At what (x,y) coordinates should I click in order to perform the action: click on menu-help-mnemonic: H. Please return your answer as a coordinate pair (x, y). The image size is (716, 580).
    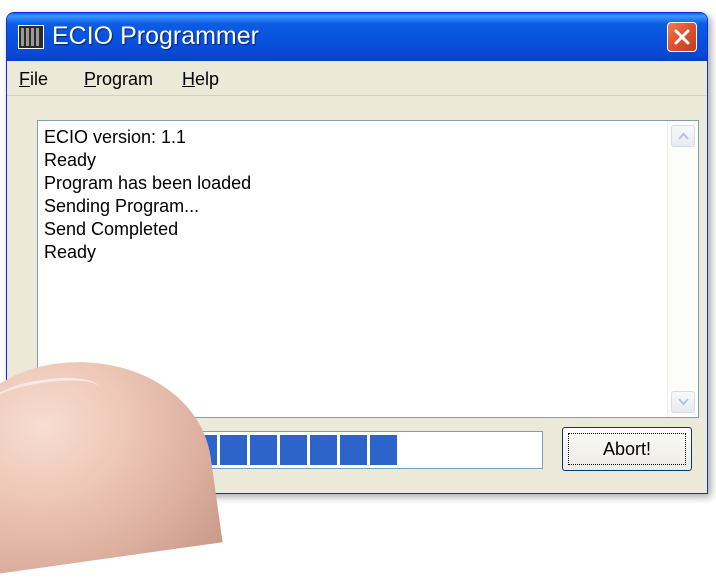
    Looking at the image, I should click on (188, 79).